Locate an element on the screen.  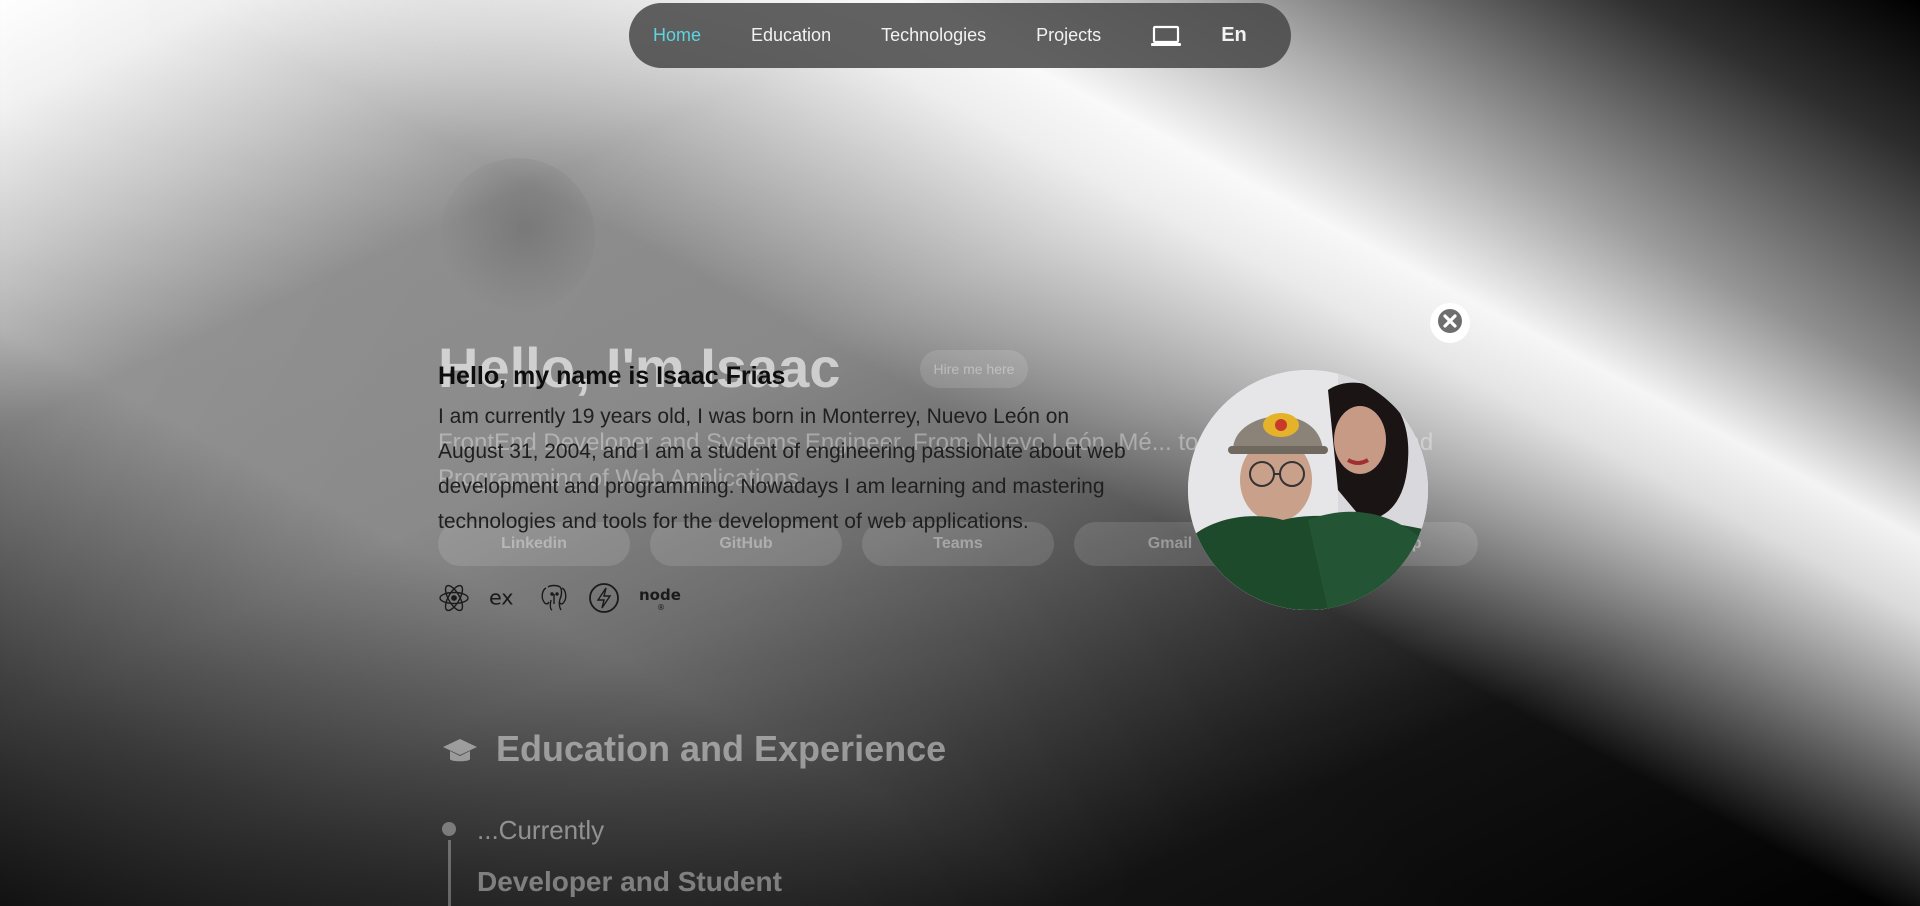
top-navbar: Home Education Technologies Projects En is located at coordinates (960, 35).